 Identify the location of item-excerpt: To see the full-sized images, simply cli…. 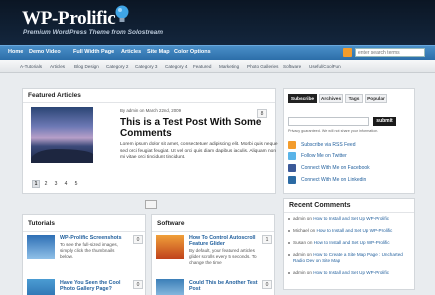
(89, 250).